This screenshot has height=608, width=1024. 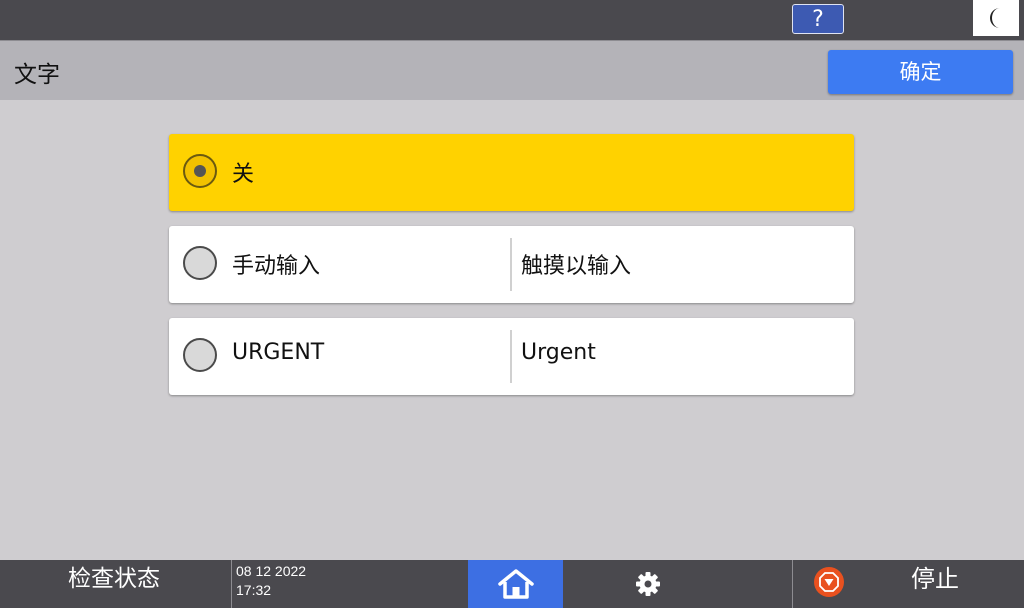 I want to click on option-urgent: URGENT Urgent, so click(x=511, y=356).